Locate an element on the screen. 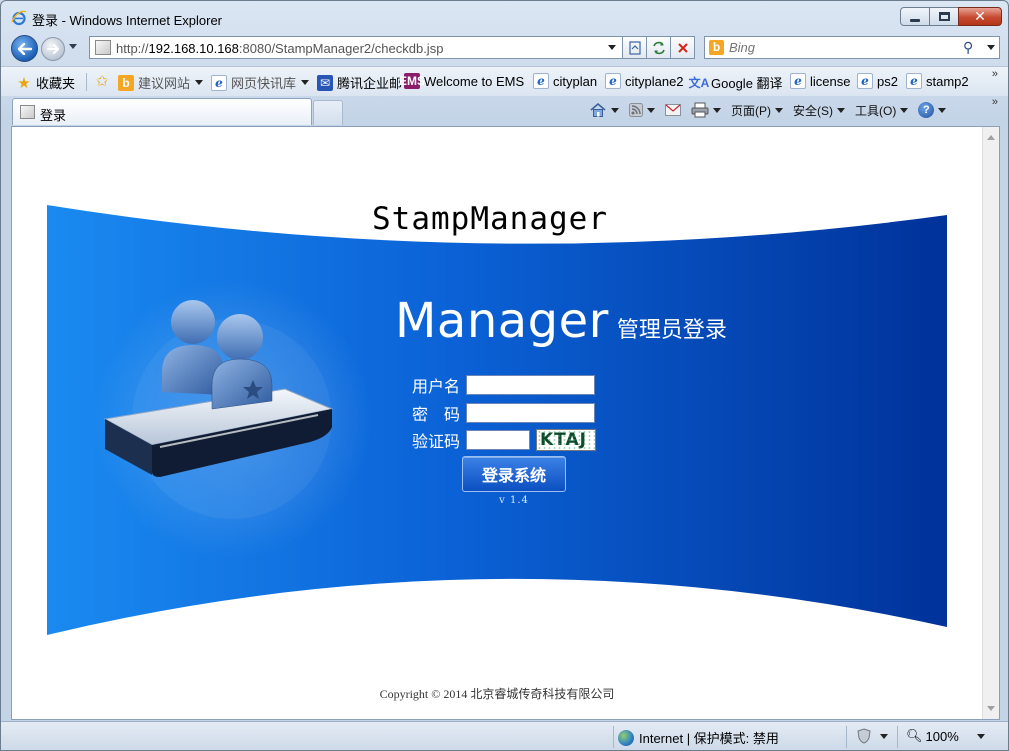  fav-item-cityplan: e cityplan is located at coordinates (565, 81).